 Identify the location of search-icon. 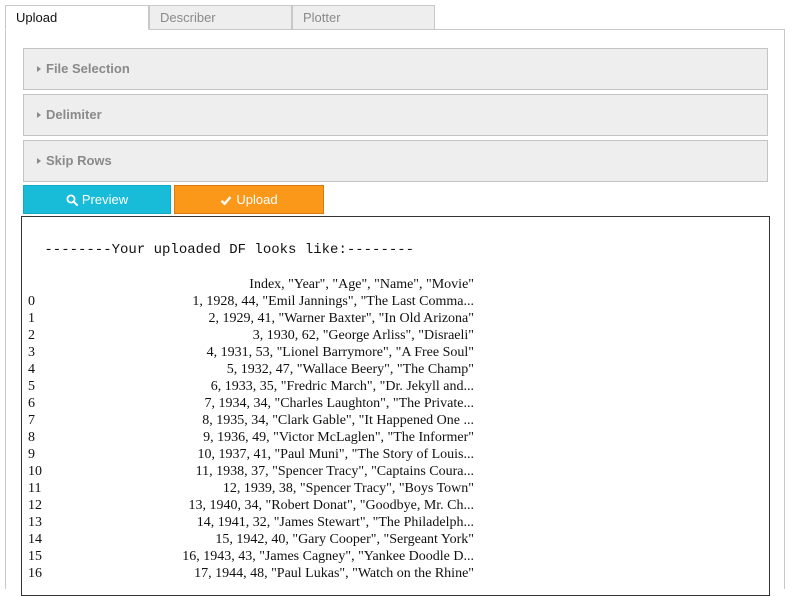
(72, 200).